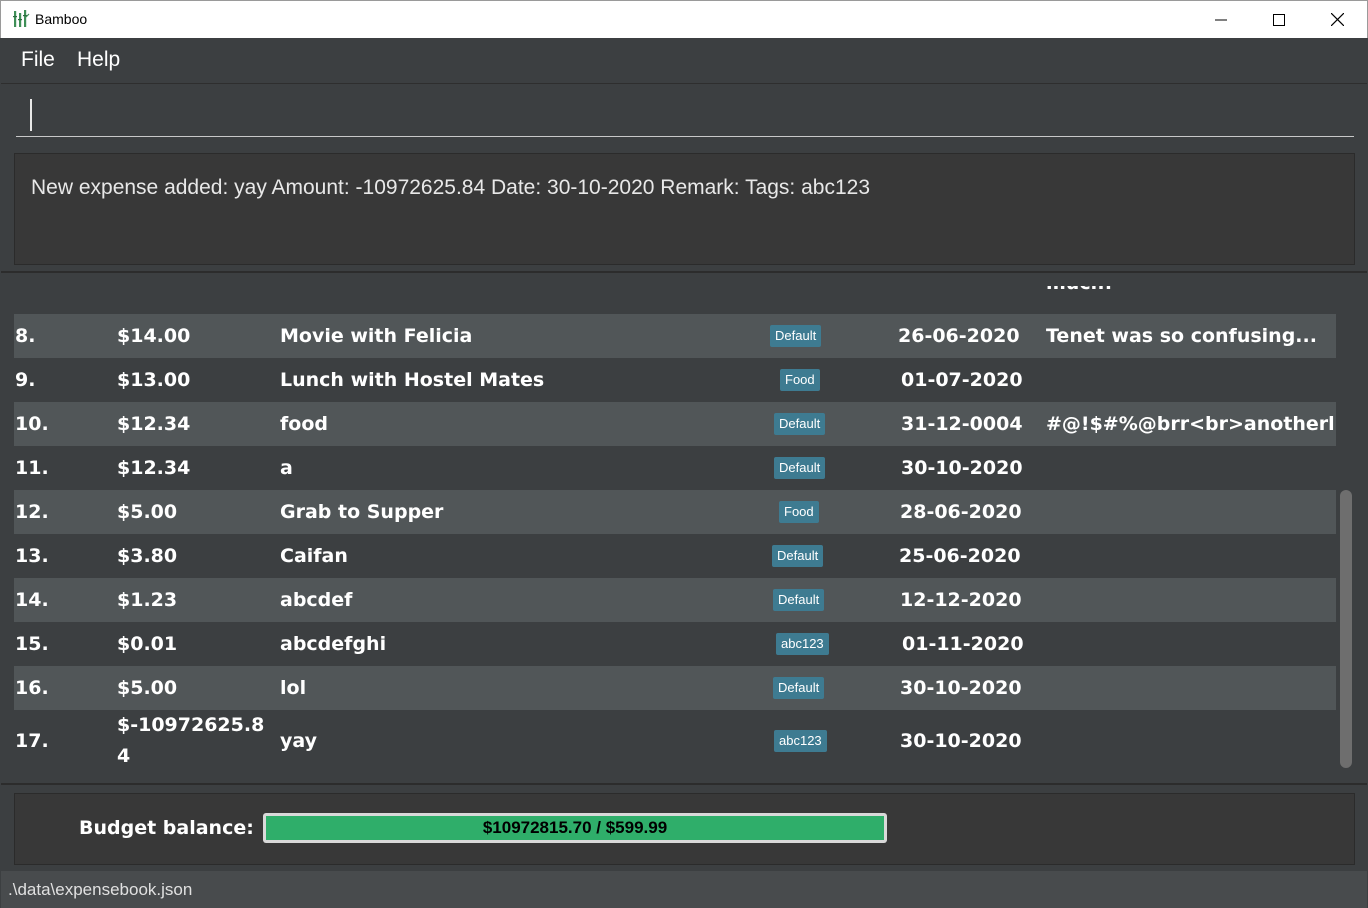  Describe the element at coordinates (675, 644) in the screenshot. I see `list-item: 15. $0.01 abcdefghi abc123 01-11-2020` at that location.